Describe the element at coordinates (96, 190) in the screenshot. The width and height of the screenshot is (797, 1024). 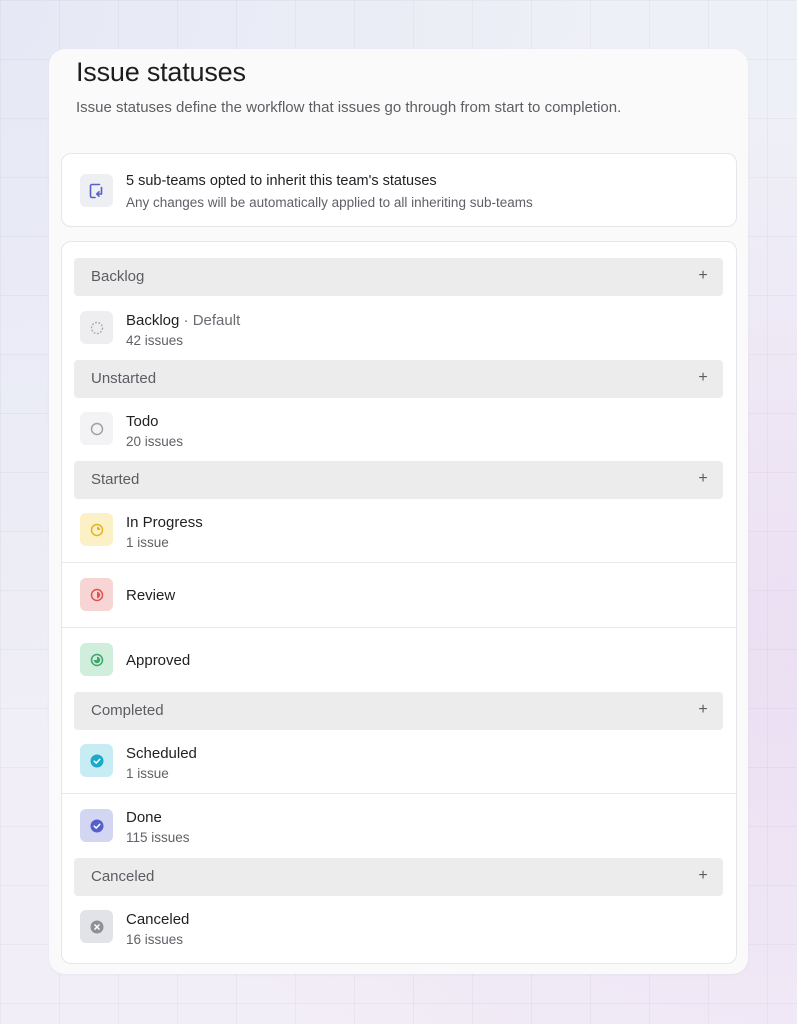
I see `inherit-arrow-icon` at that location.